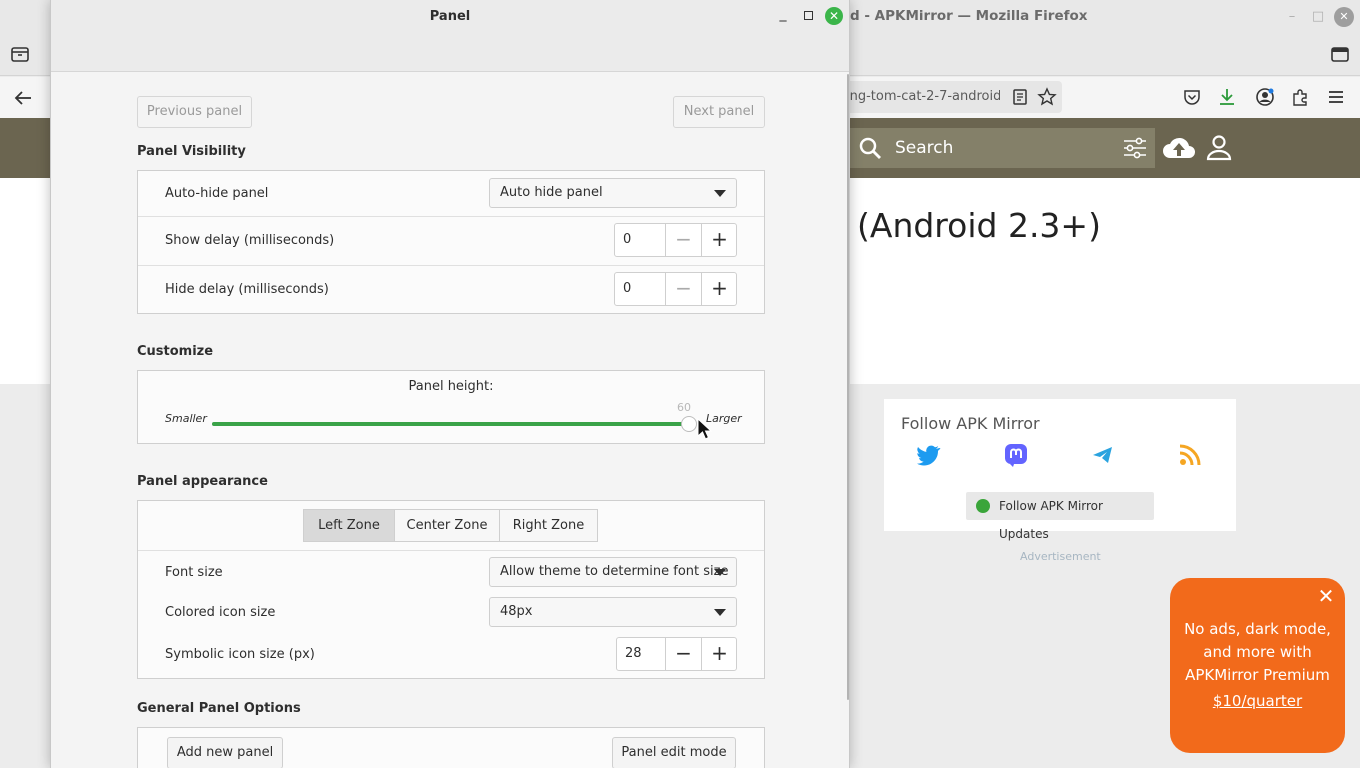 The width and height of the screenshot is (1360, 768). I want to click on hide-delay-spinner: 0 − +, so click(675, 289).